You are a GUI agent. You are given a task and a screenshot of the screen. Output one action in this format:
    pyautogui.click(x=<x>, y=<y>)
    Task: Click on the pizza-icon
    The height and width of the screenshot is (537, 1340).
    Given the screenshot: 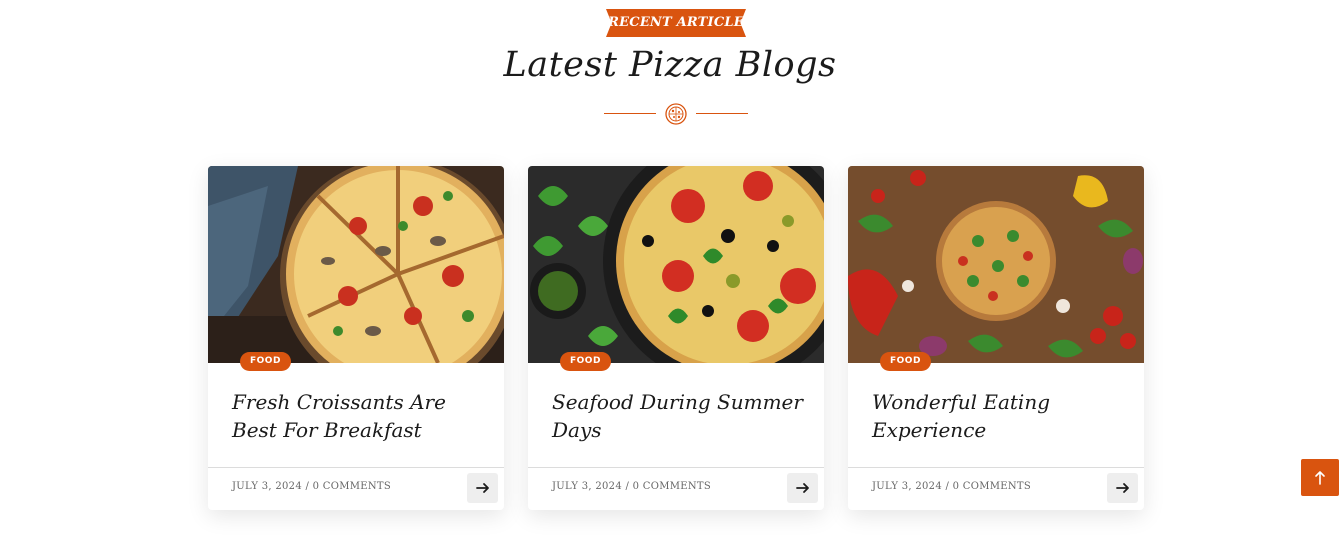 What is the action you would take?
    pyautogui.click(x=676, y=114)
    